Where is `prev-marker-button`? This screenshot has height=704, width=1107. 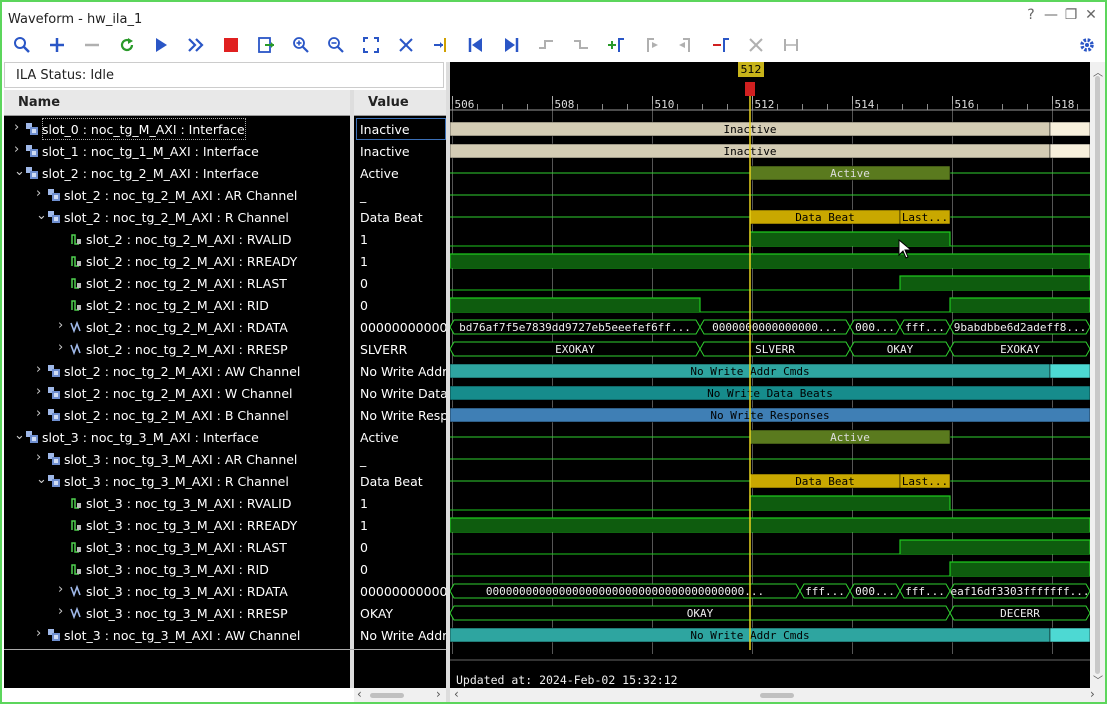
prev-marker-button is located at coordinates (651, 45).